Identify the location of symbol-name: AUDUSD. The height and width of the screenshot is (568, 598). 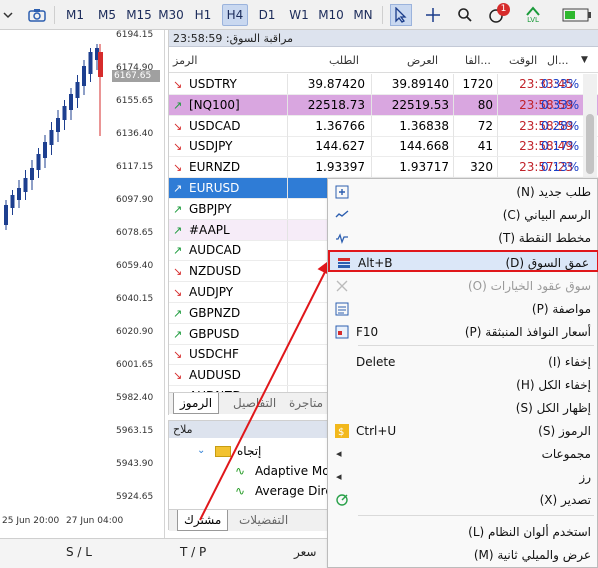
(215, 375).